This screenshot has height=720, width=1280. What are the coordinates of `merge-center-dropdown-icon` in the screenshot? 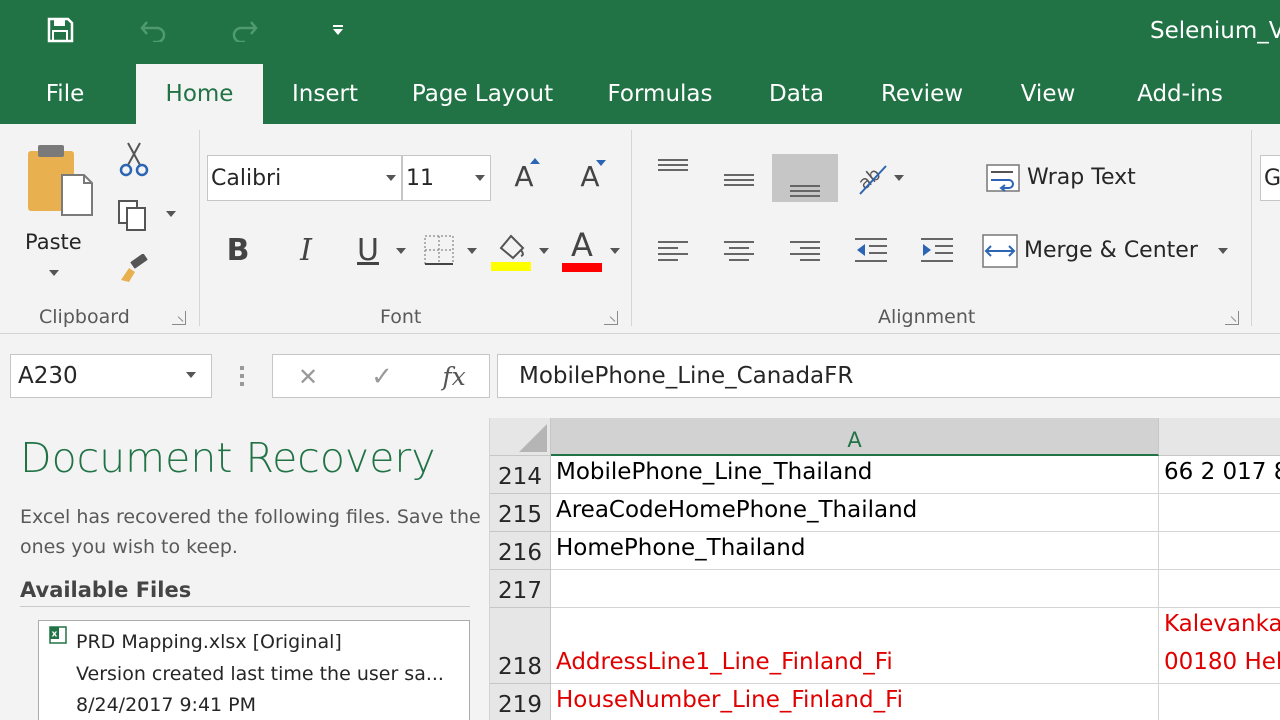 It's located at (1223, 251).